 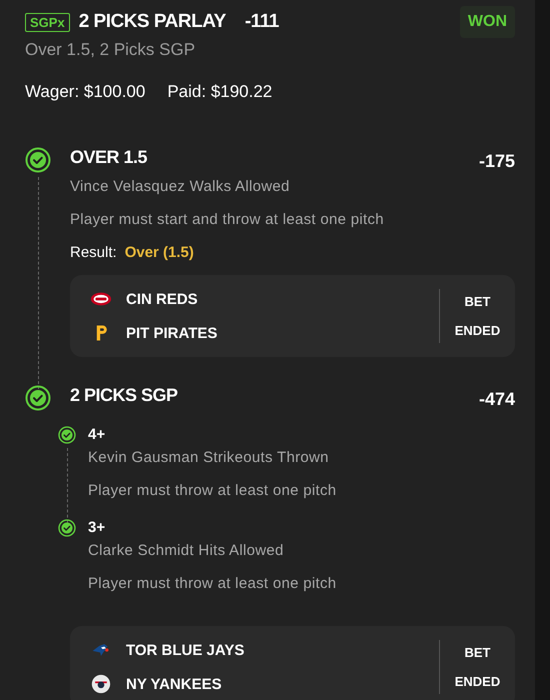 I want to click on leg-rule: Player must start and throw at least one pitch, so click(x=227, y=219).